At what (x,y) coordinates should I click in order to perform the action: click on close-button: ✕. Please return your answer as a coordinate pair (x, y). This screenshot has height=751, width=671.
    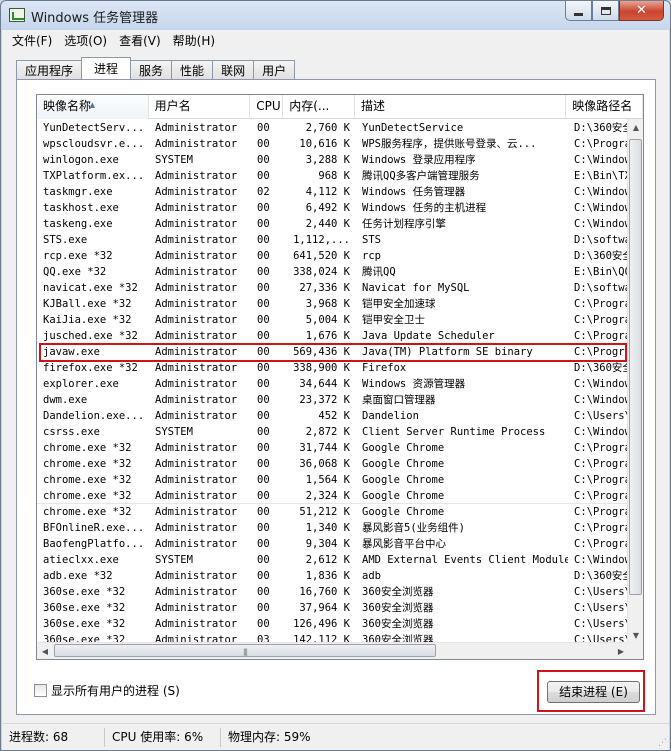
    Looking at the image, I should click on (641, 11).